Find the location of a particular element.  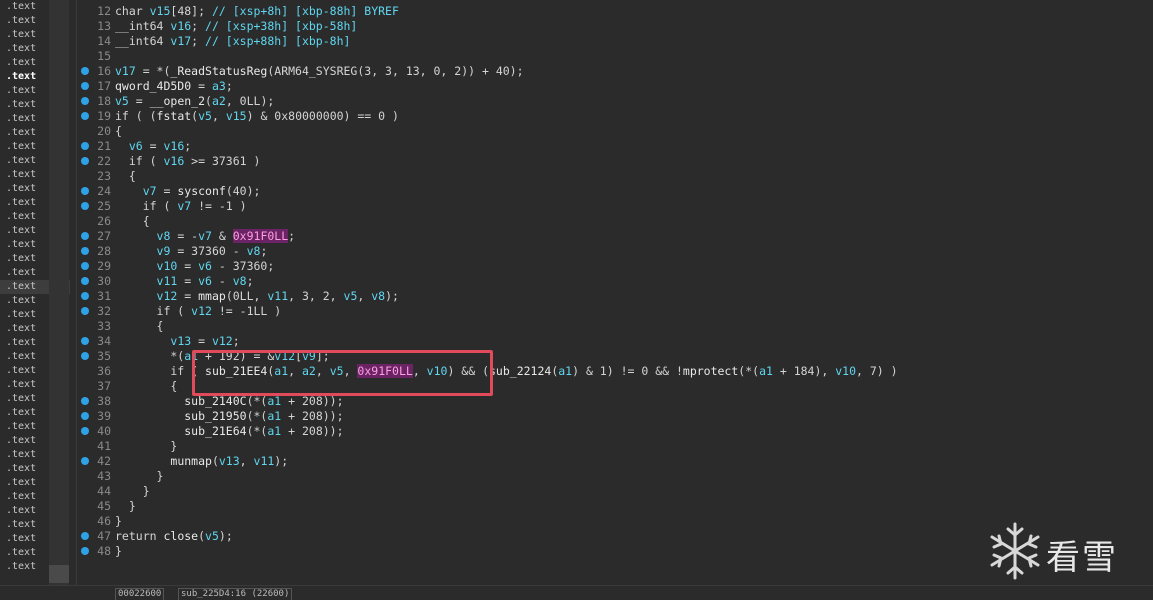

code-line: 18 v5 = __open_2(a2, 0LL); is located at coordinates (615, 101).